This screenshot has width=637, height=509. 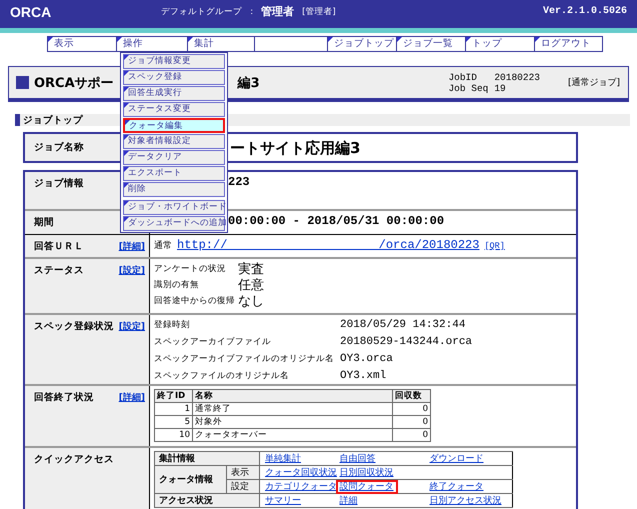 I want to click on menu-item: 対象者情報設定, so click(x=174, y=141).